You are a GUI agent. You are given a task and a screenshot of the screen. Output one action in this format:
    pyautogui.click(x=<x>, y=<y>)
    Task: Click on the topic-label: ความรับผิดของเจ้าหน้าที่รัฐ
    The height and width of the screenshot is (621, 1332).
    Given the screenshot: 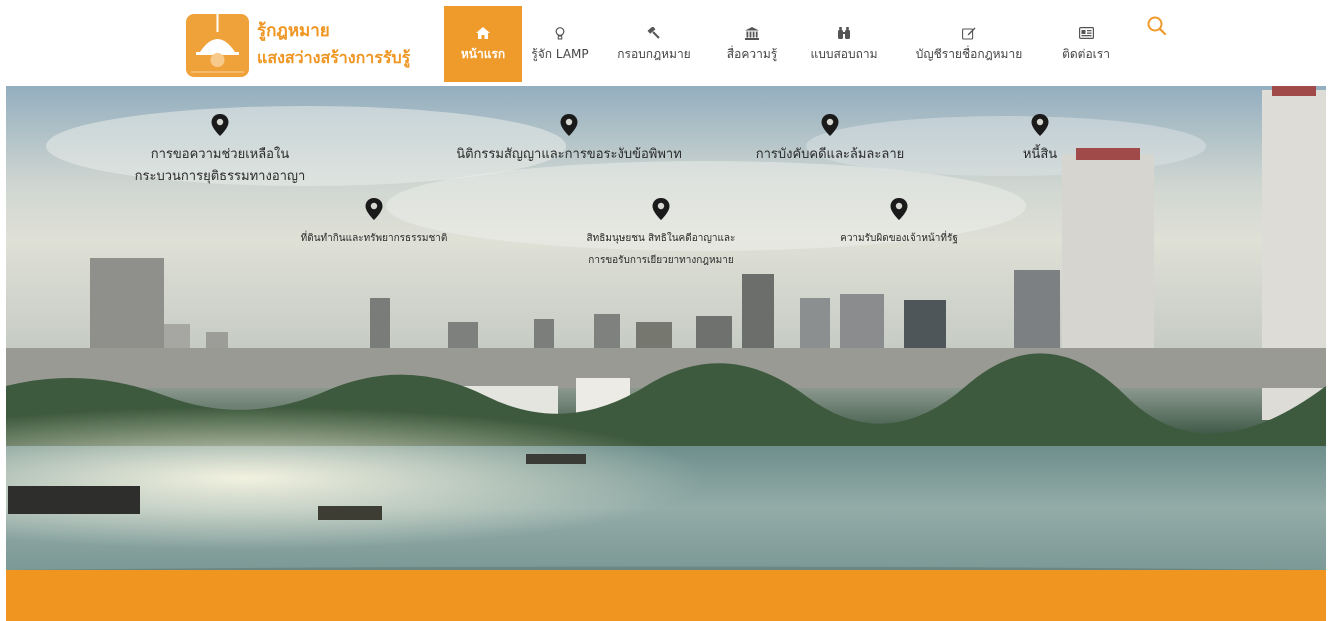 What is the action you would take?
    pyautogui.click(x=899, y=238)
    